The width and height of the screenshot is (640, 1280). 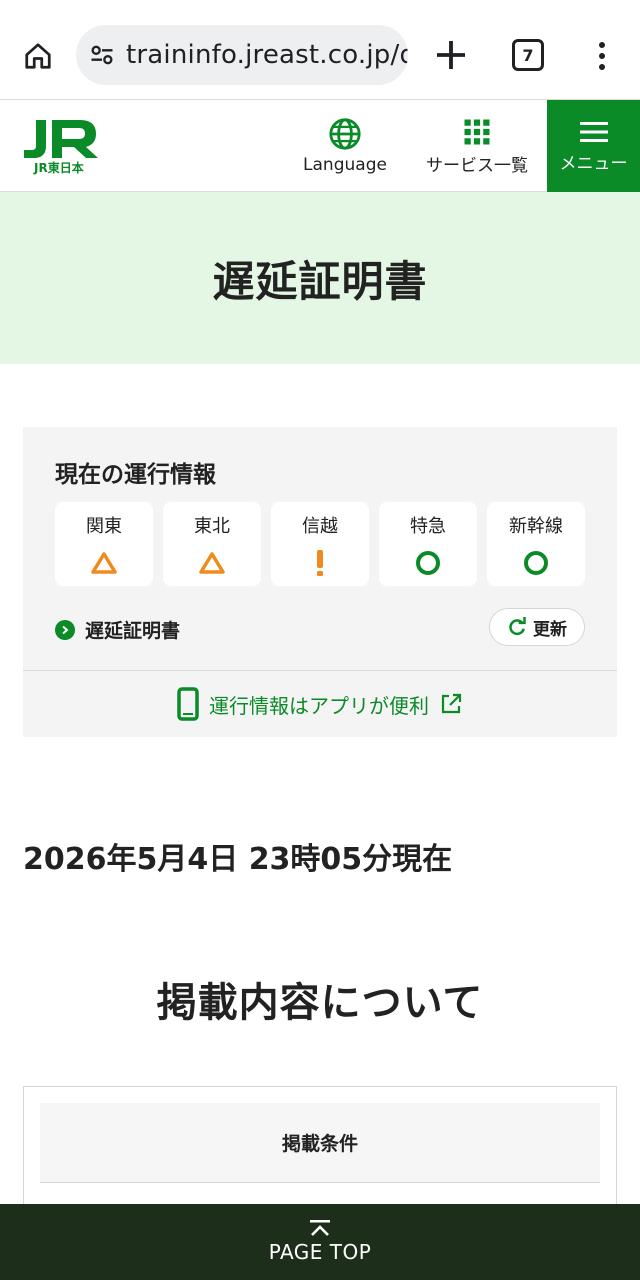 I want to click on title-band: 遅延証明書, so click(x=320, y=278).